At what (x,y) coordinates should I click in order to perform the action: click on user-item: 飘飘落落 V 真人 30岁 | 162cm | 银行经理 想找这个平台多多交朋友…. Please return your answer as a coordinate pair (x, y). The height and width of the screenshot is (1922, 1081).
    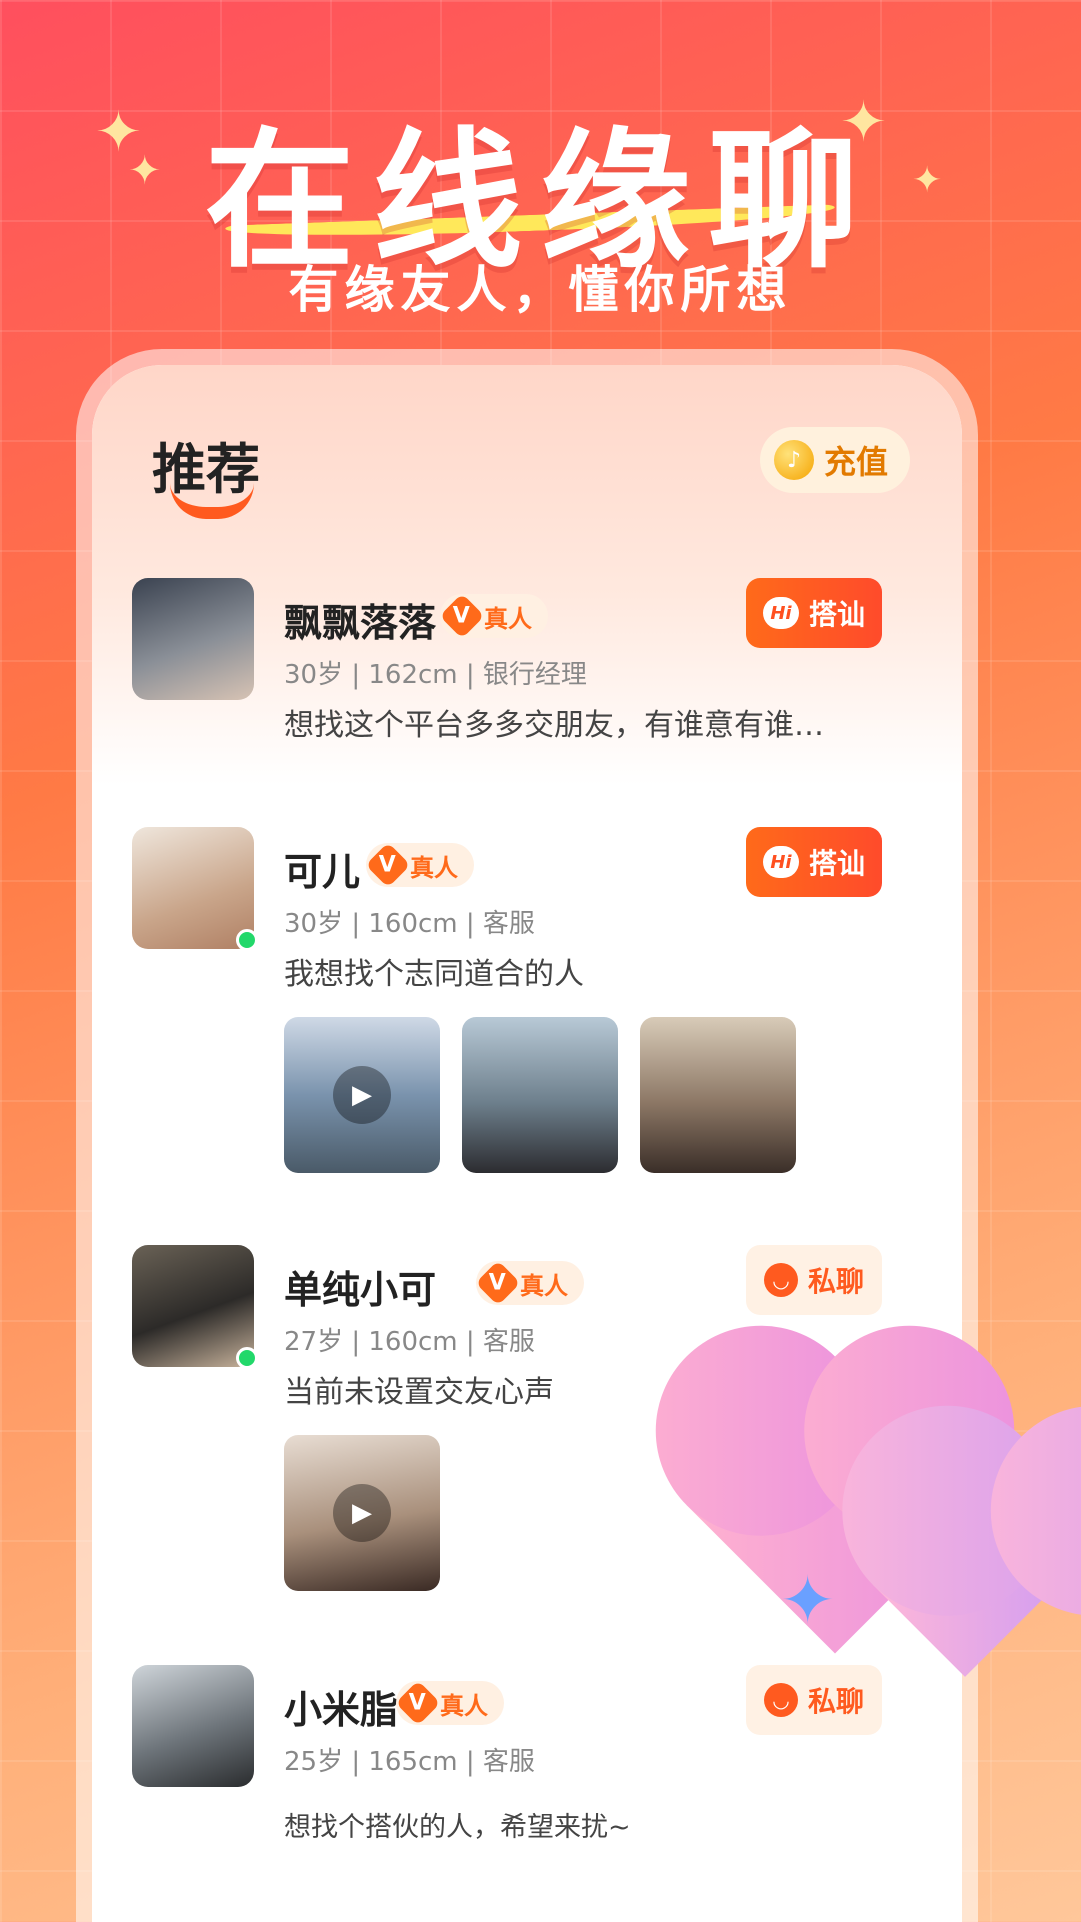
    Looking at the image, I should click on (527, 660).